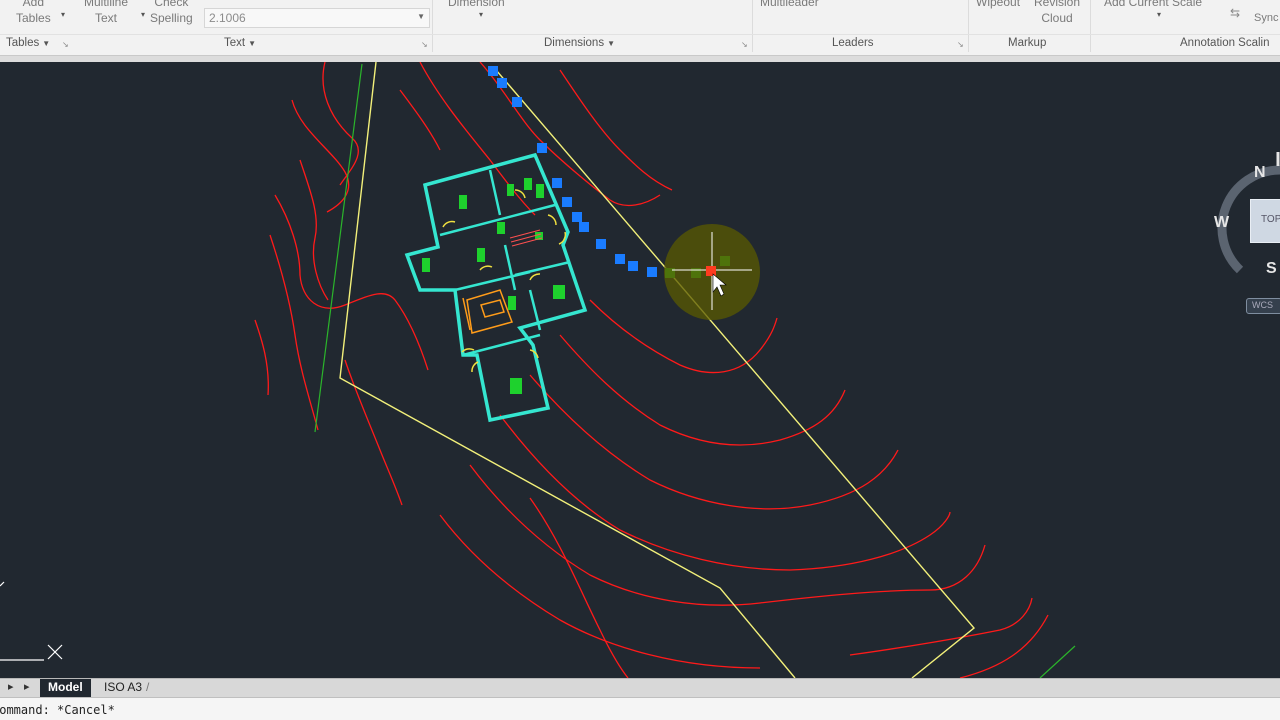  I want to click on ucs-icon, so click(31, 621).